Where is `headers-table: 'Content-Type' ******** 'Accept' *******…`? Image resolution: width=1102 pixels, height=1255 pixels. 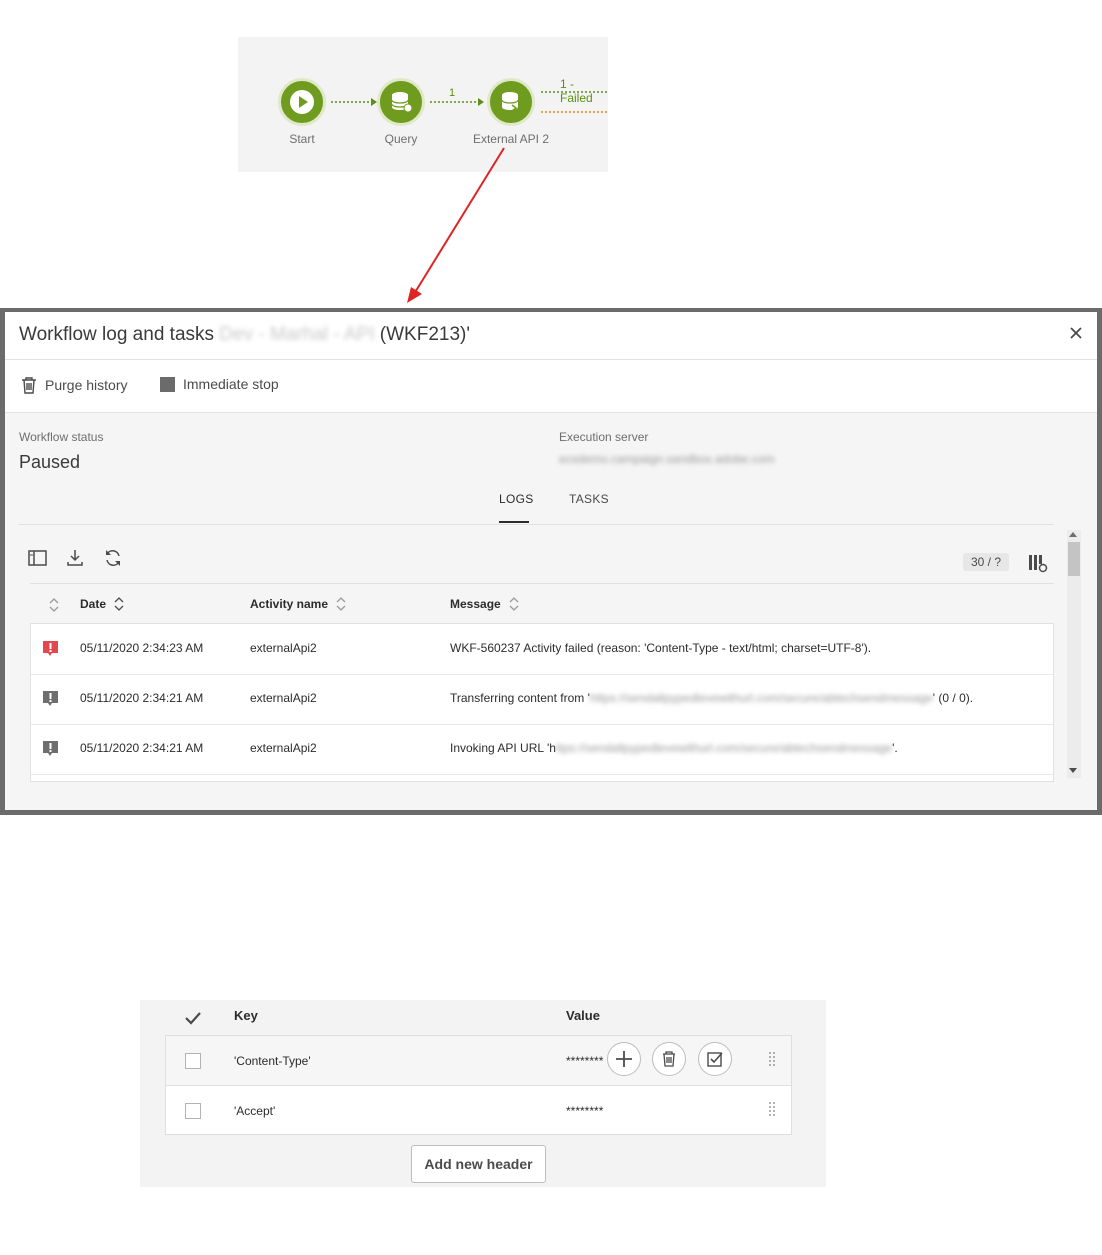
headers-table: 'Content-Type' ******** 'Accept' *******… is located at coordinates (478, 1085).